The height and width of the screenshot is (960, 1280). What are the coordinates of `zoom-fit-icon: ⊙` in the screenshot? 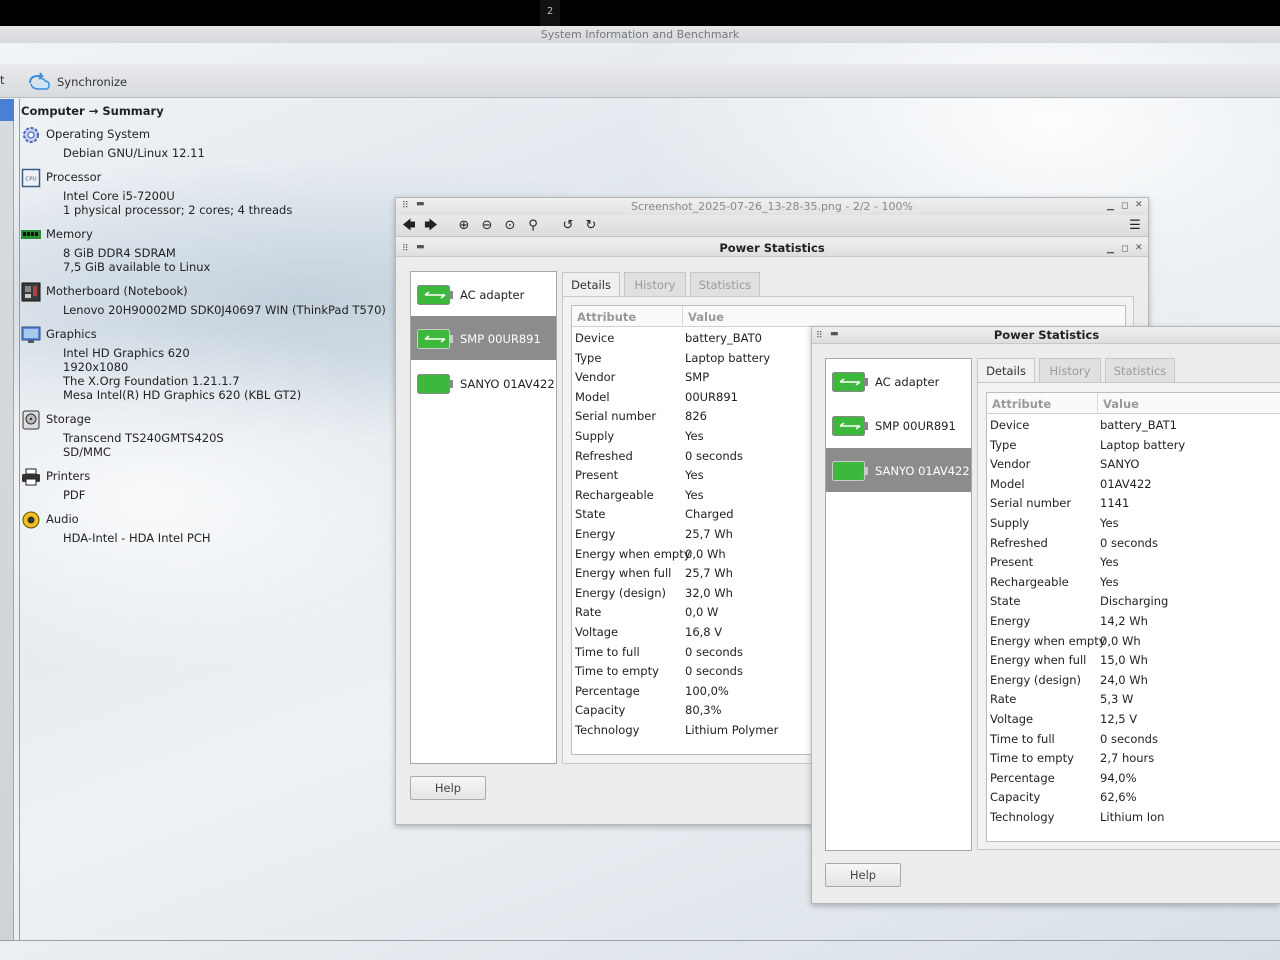 It's located at (510, 226).